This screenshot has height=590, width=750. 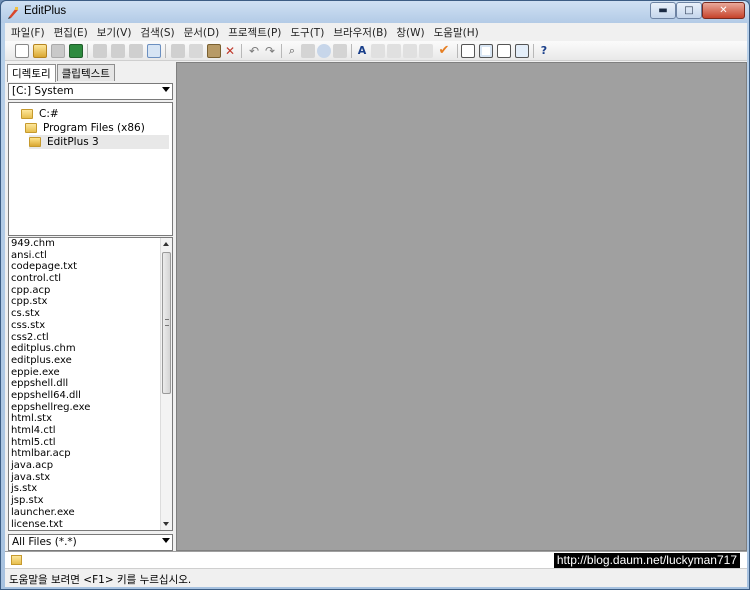 What do you see at coordinates (100, 51) in the screenshot?
I see `ftp-upload-icon` at bounding box center [100, 51].